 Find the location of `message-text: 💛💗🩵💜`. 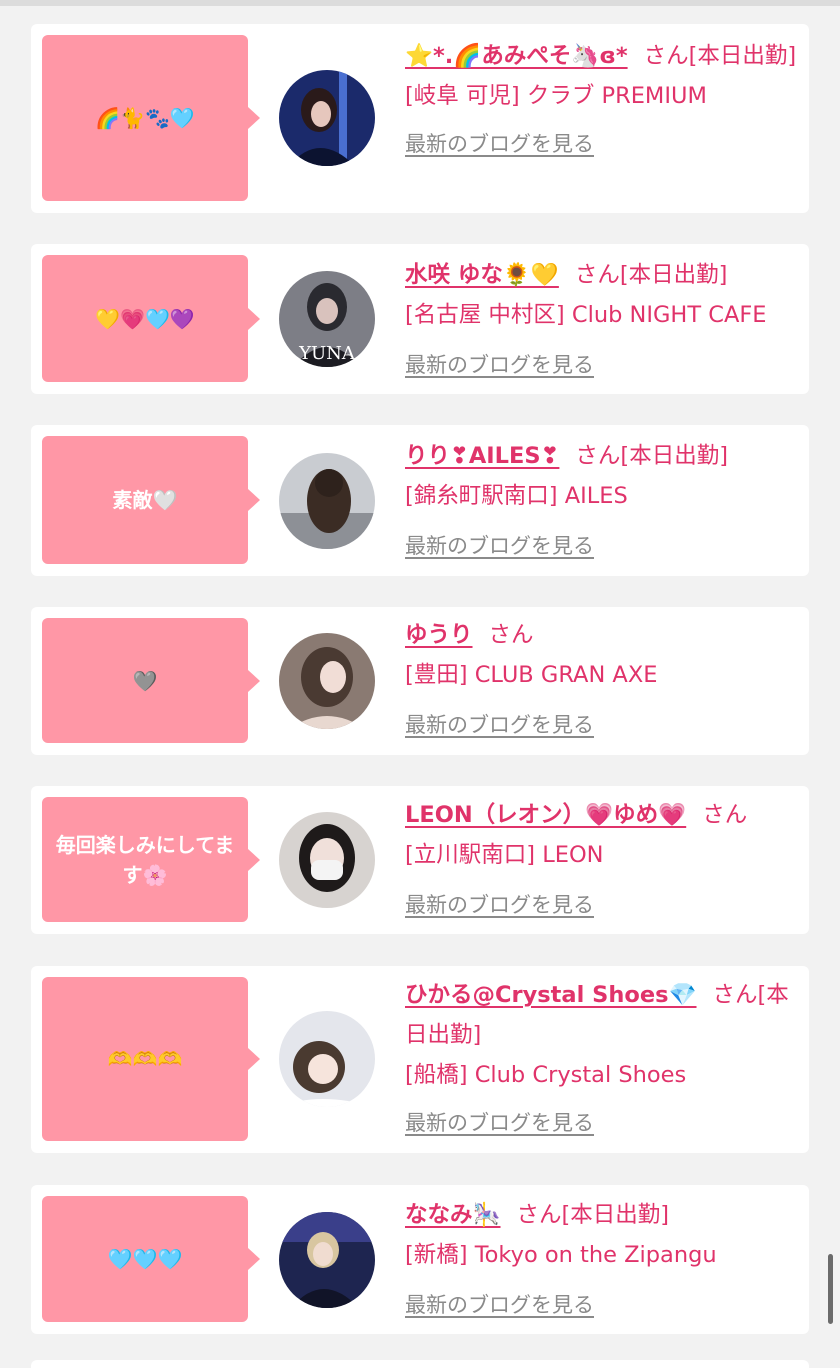

message-text: 💛💗🩵💜 is located at coordinates (145, 318).